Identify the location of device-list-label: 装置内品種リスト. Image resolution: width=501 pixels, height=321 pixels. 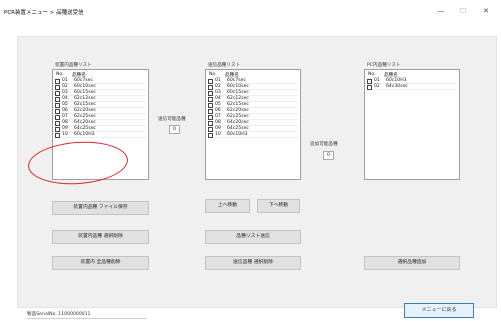
(73, 65).